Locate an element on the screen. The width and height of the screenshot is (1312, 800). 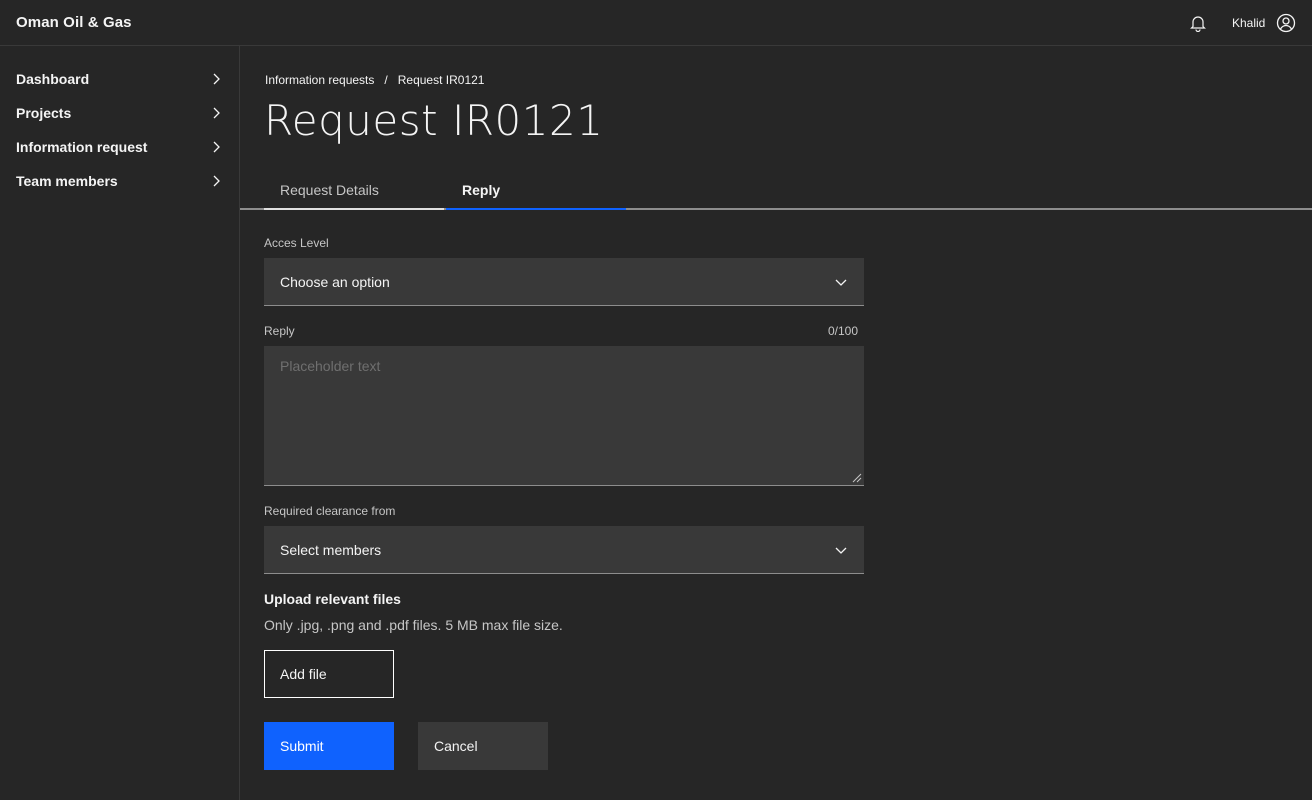
username: Khalid is located at coordinates (1248, 23).